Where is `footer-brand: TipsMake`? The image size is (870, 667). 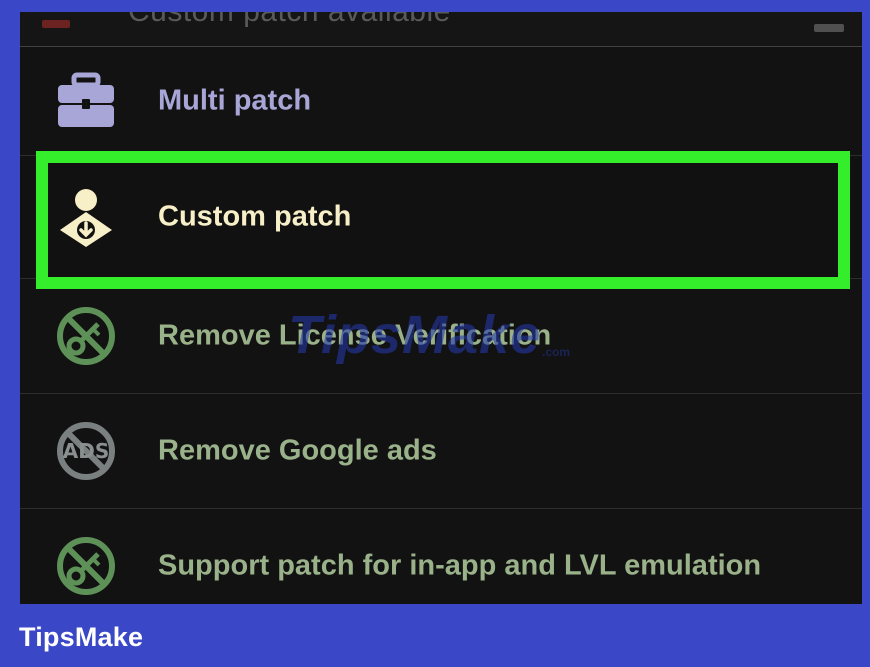 footer-brand: TipsMake is located at coordinates (81, 637).